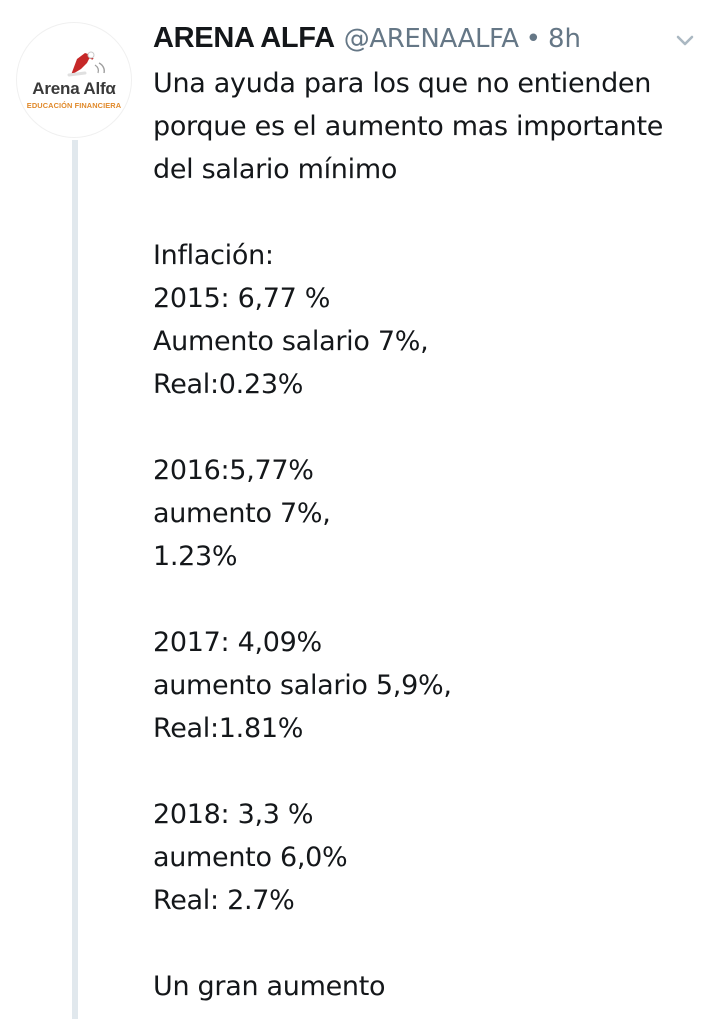 Image resolution: width=720 pixels, height=1019 pixels. Describe the element at coordinates (237, 642) in the screenshot. I see `text-line: 2017: 4,09%` at that location.